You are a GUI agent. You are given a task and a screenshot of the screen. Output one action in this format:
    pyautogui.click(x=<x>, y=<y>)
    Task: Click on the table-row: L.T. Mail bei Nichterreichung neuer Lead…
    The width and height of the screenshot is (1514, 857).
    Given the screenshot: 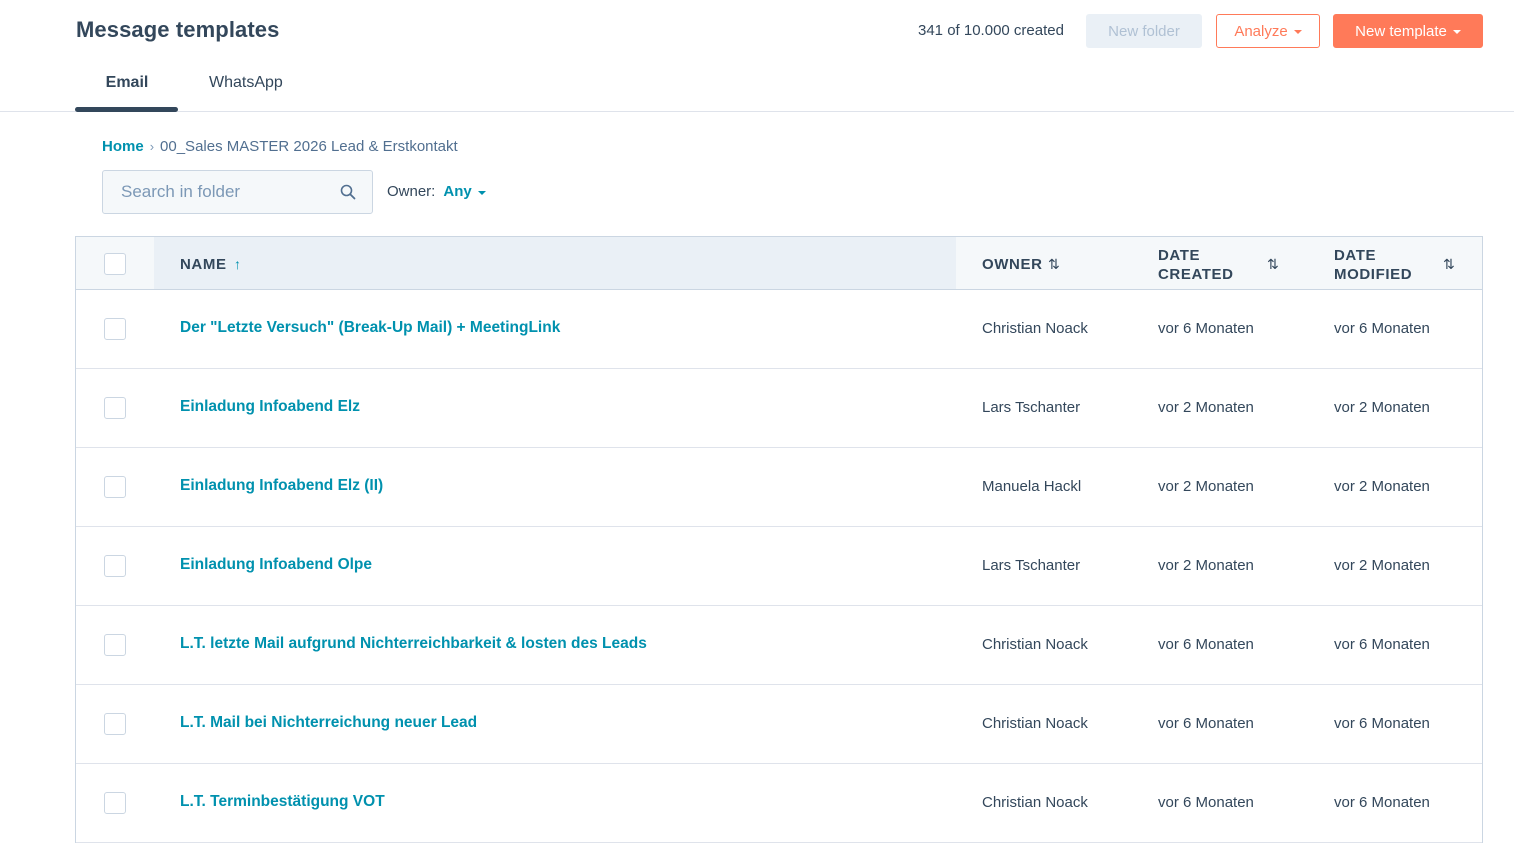 What is the action you would take?
    pyautogui.click(x=779, y=724)
    